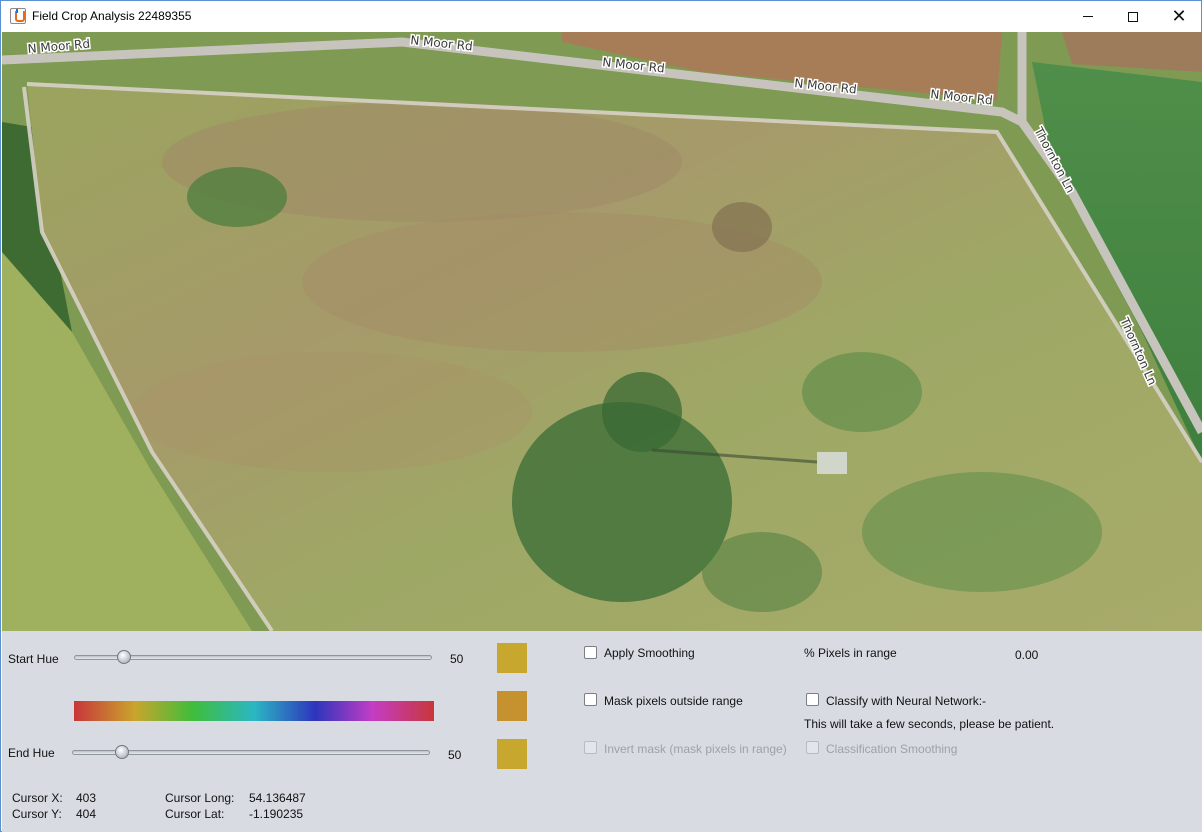  Describe the element at coordinates (512, 754) in the screenshot. I see `end-hue-color-swatch` at that location.